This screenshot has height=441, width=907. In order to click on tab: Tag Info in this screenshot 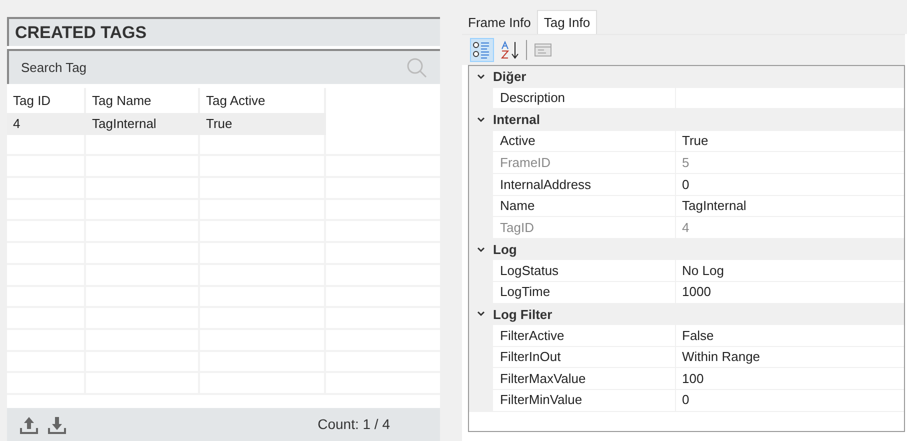, I will do `click(567, 22)`.